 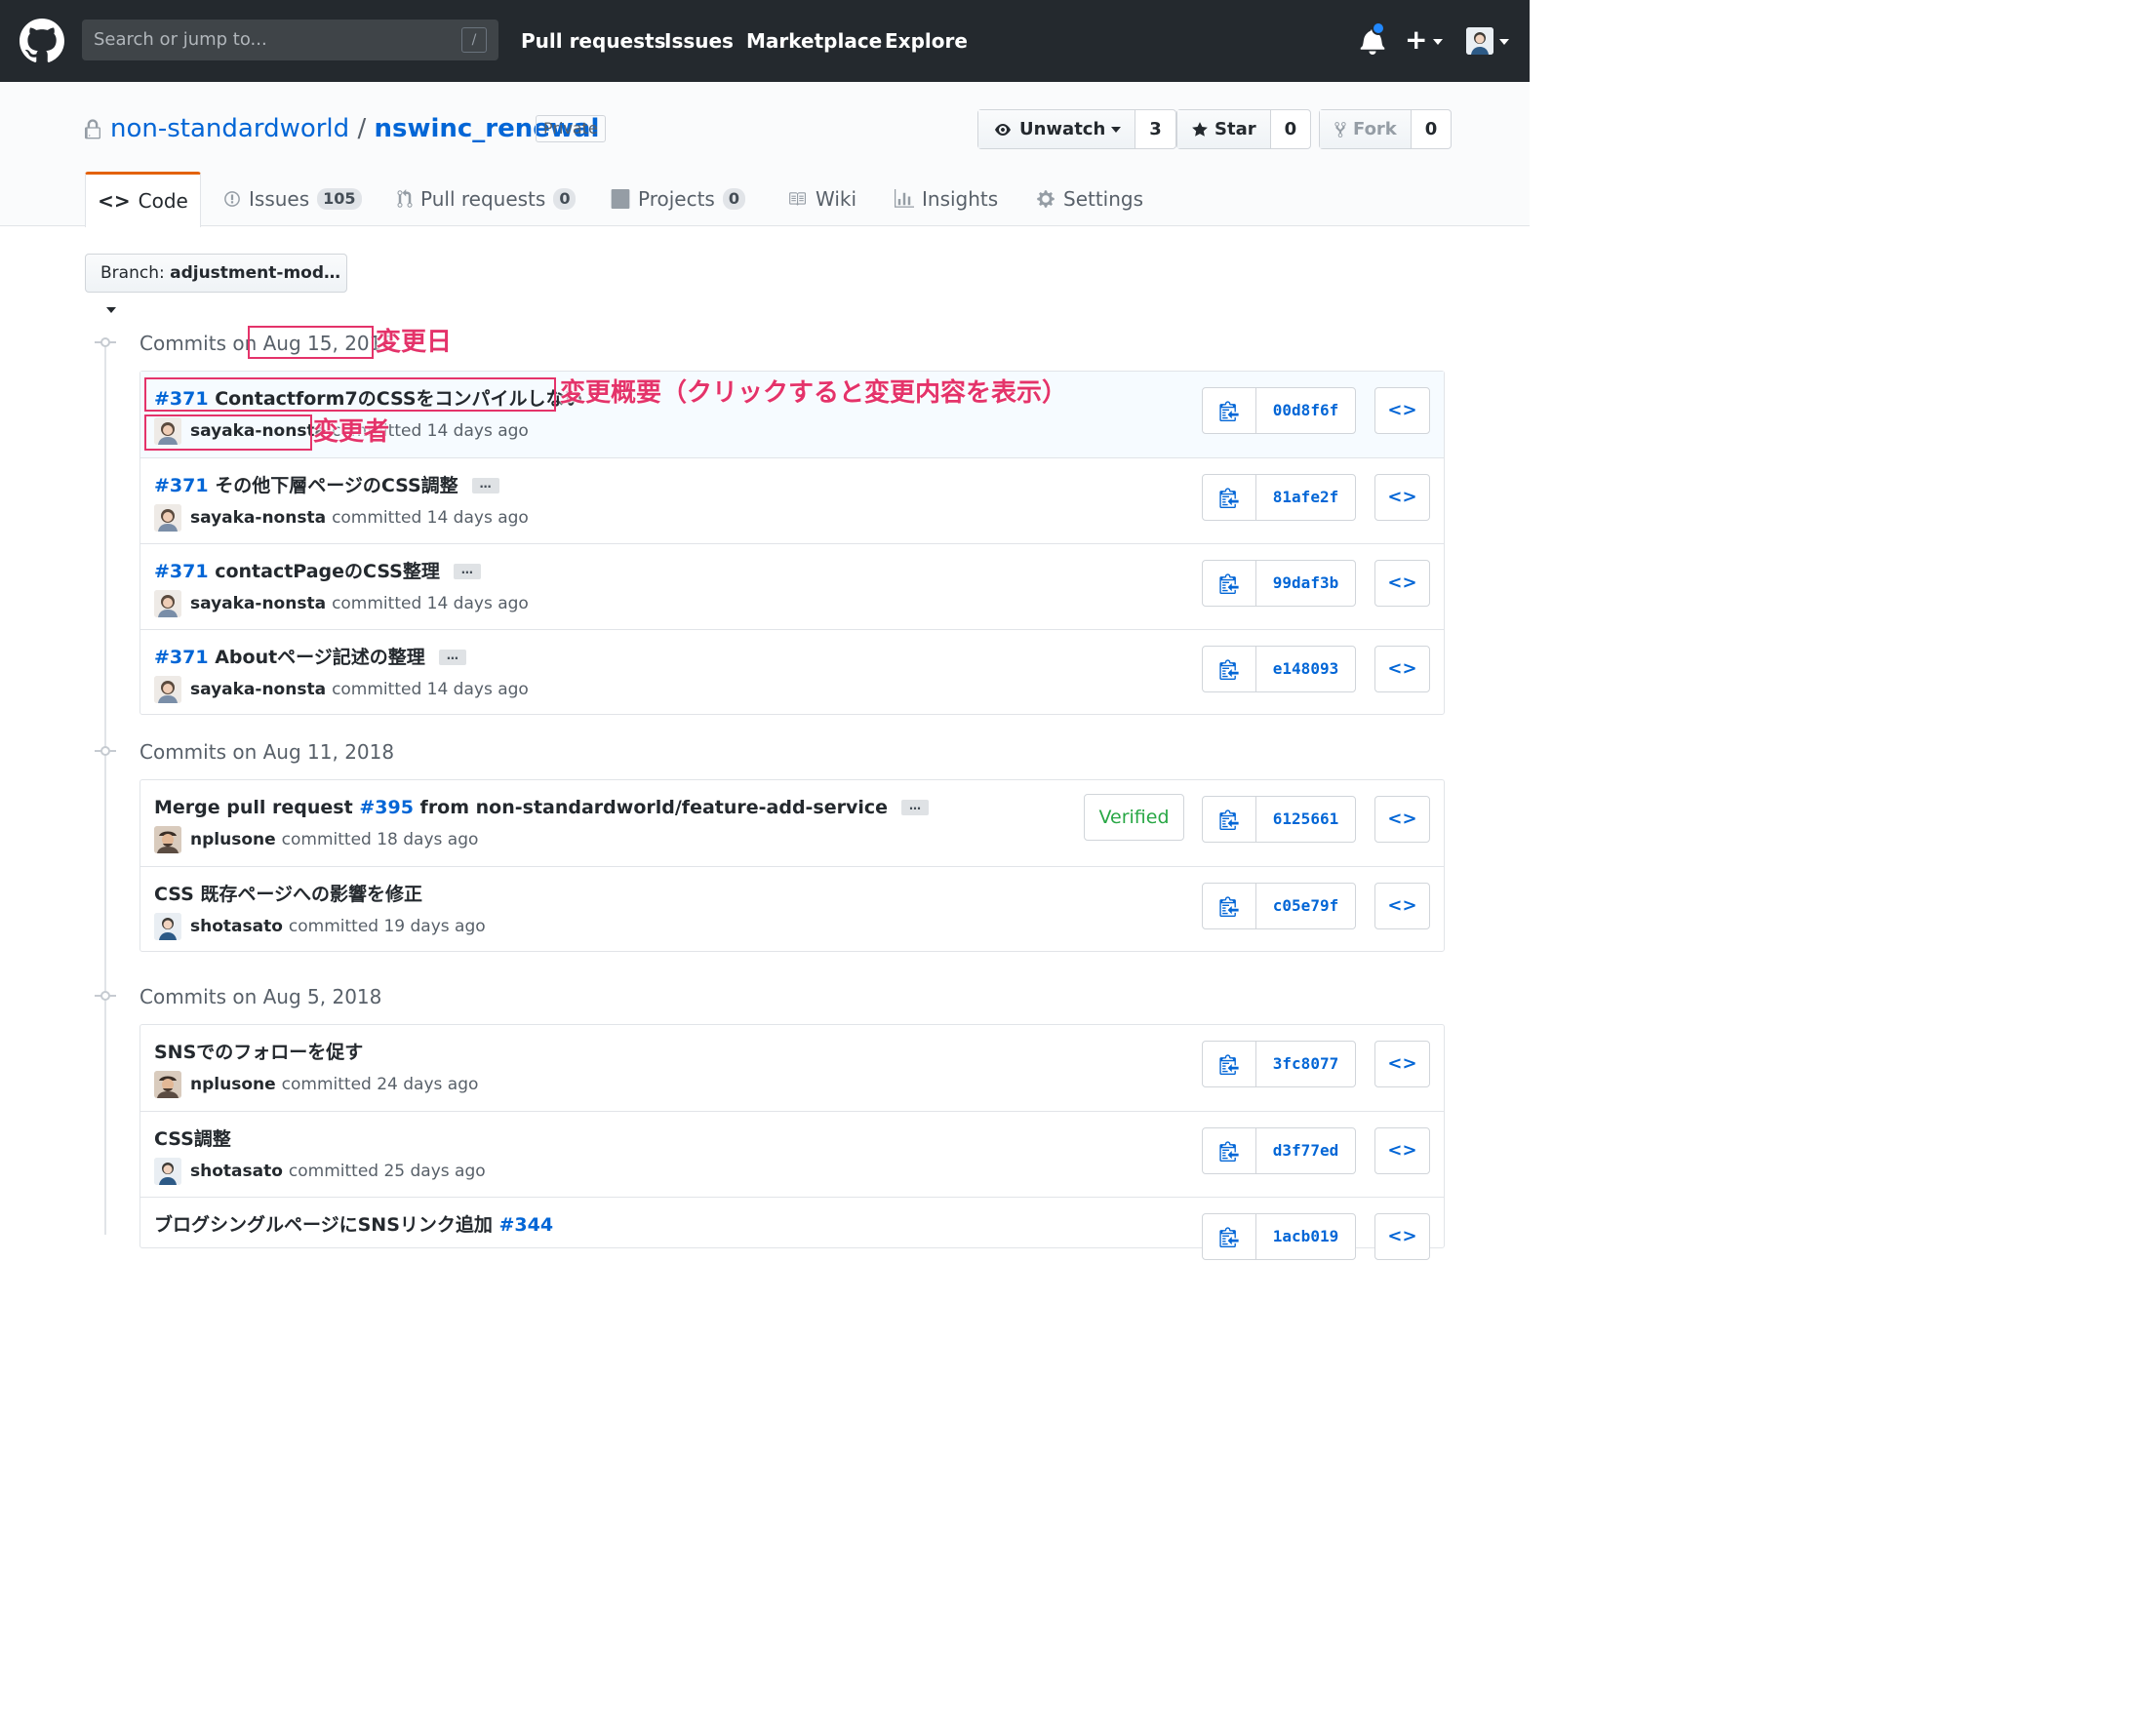 I want to click on create-new-caret-icon, so click(x=1438, y=42).